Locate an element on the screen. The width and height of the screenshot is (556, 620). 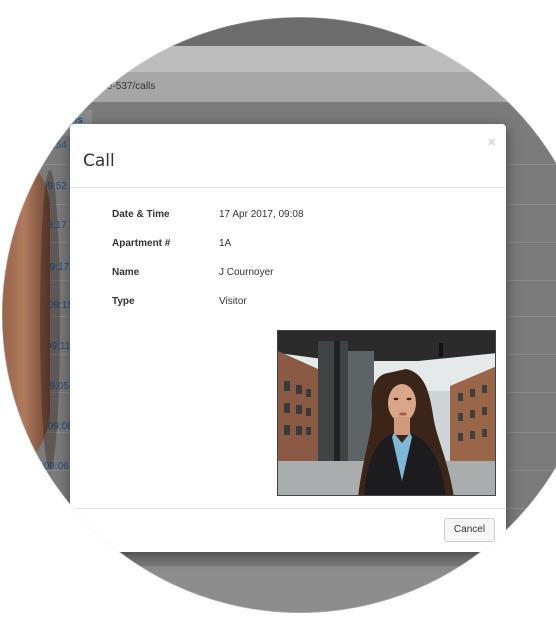
hand-shadow is located at coordinates (50, 320).